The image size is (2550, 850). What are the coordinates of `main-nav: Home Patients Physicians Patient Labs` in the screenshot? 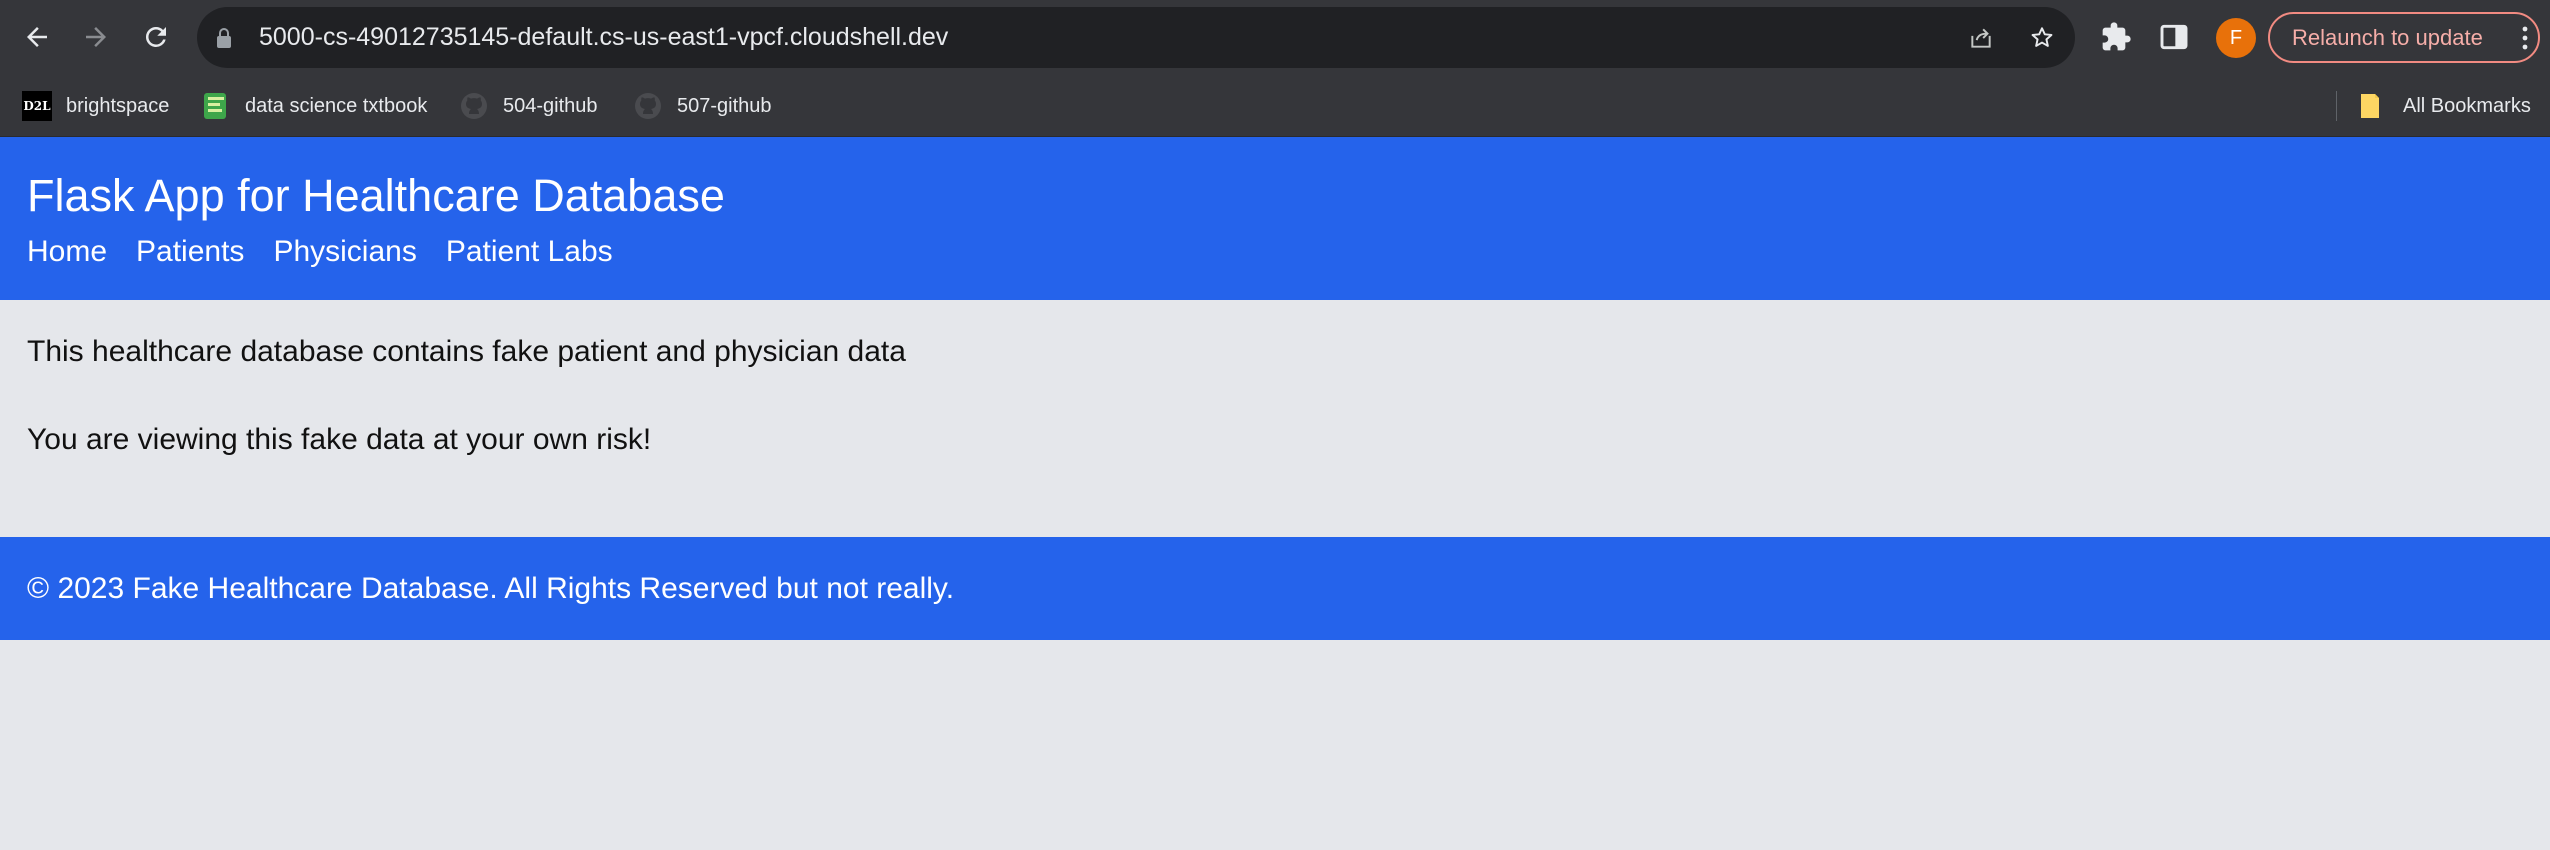 It's located at (334, 252).